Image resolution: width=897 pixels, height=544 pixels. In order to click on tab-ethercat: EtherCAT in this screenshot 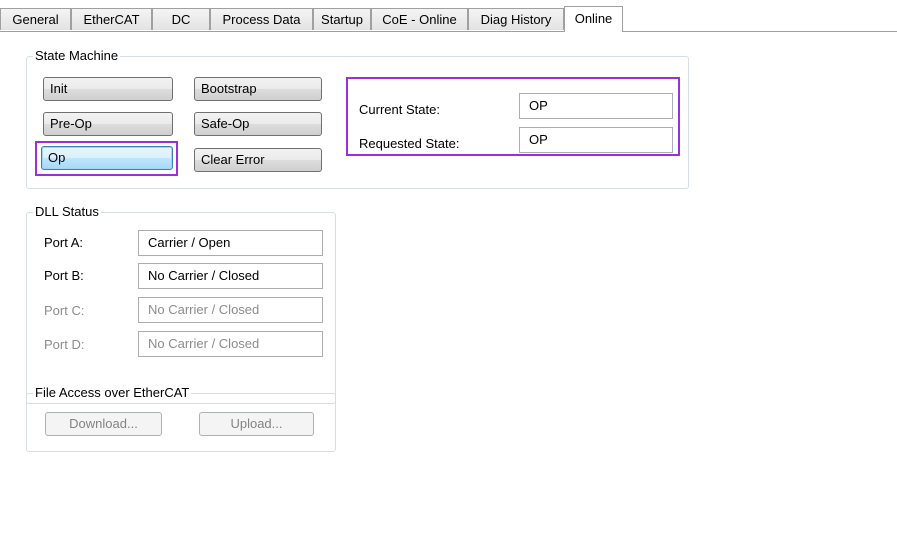, I will do `click(111, 19)`.